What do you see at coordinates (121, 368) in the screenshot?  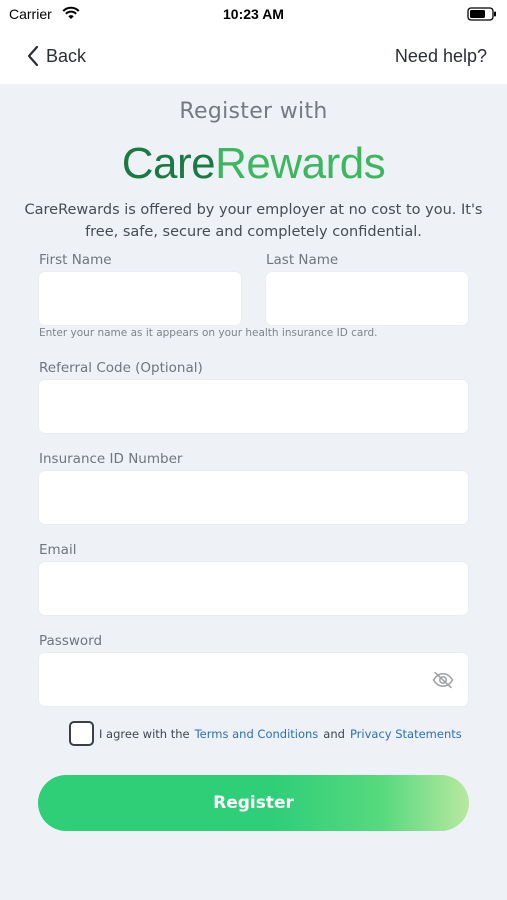 I see `referral-code-label: Referral Code (Optional)` at bounding box center [121, 368].